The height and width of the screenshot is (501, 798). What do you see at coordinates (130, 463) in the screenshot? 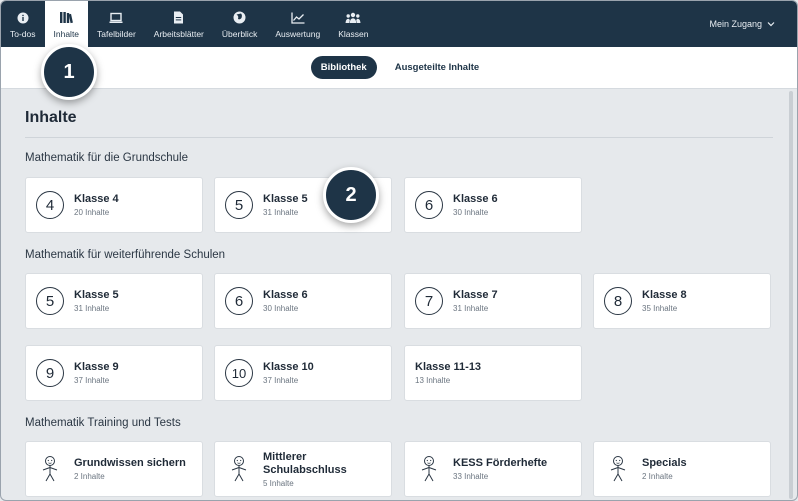
I see `card-title: Grundwissen sichern` at bounding box center [130, 463].